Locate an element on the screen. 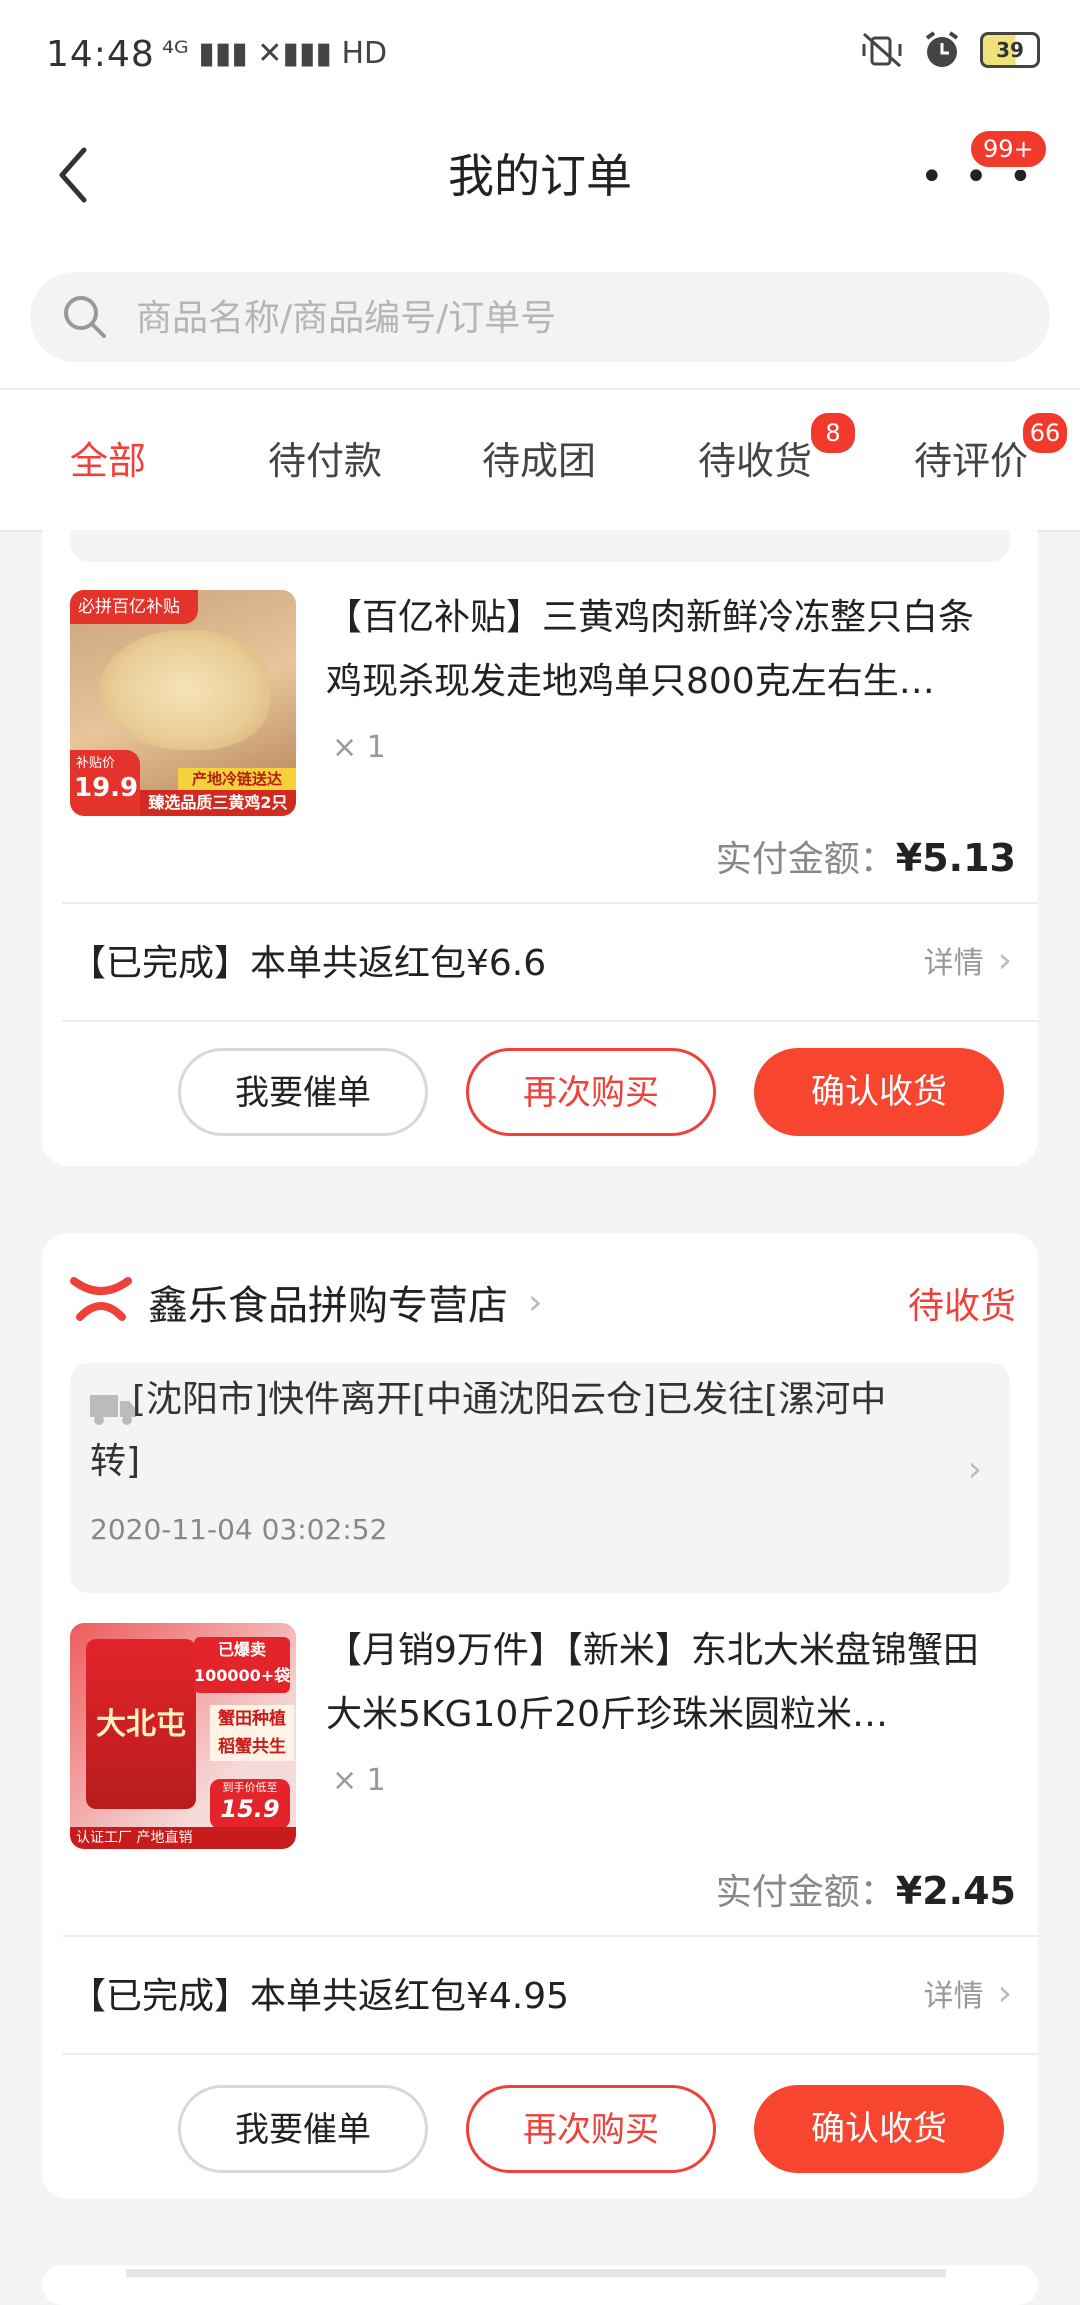 The width and height of the screenshot is (1080, 2305). tab-pending-review: 待评价 is located at coordinates (971, 457).